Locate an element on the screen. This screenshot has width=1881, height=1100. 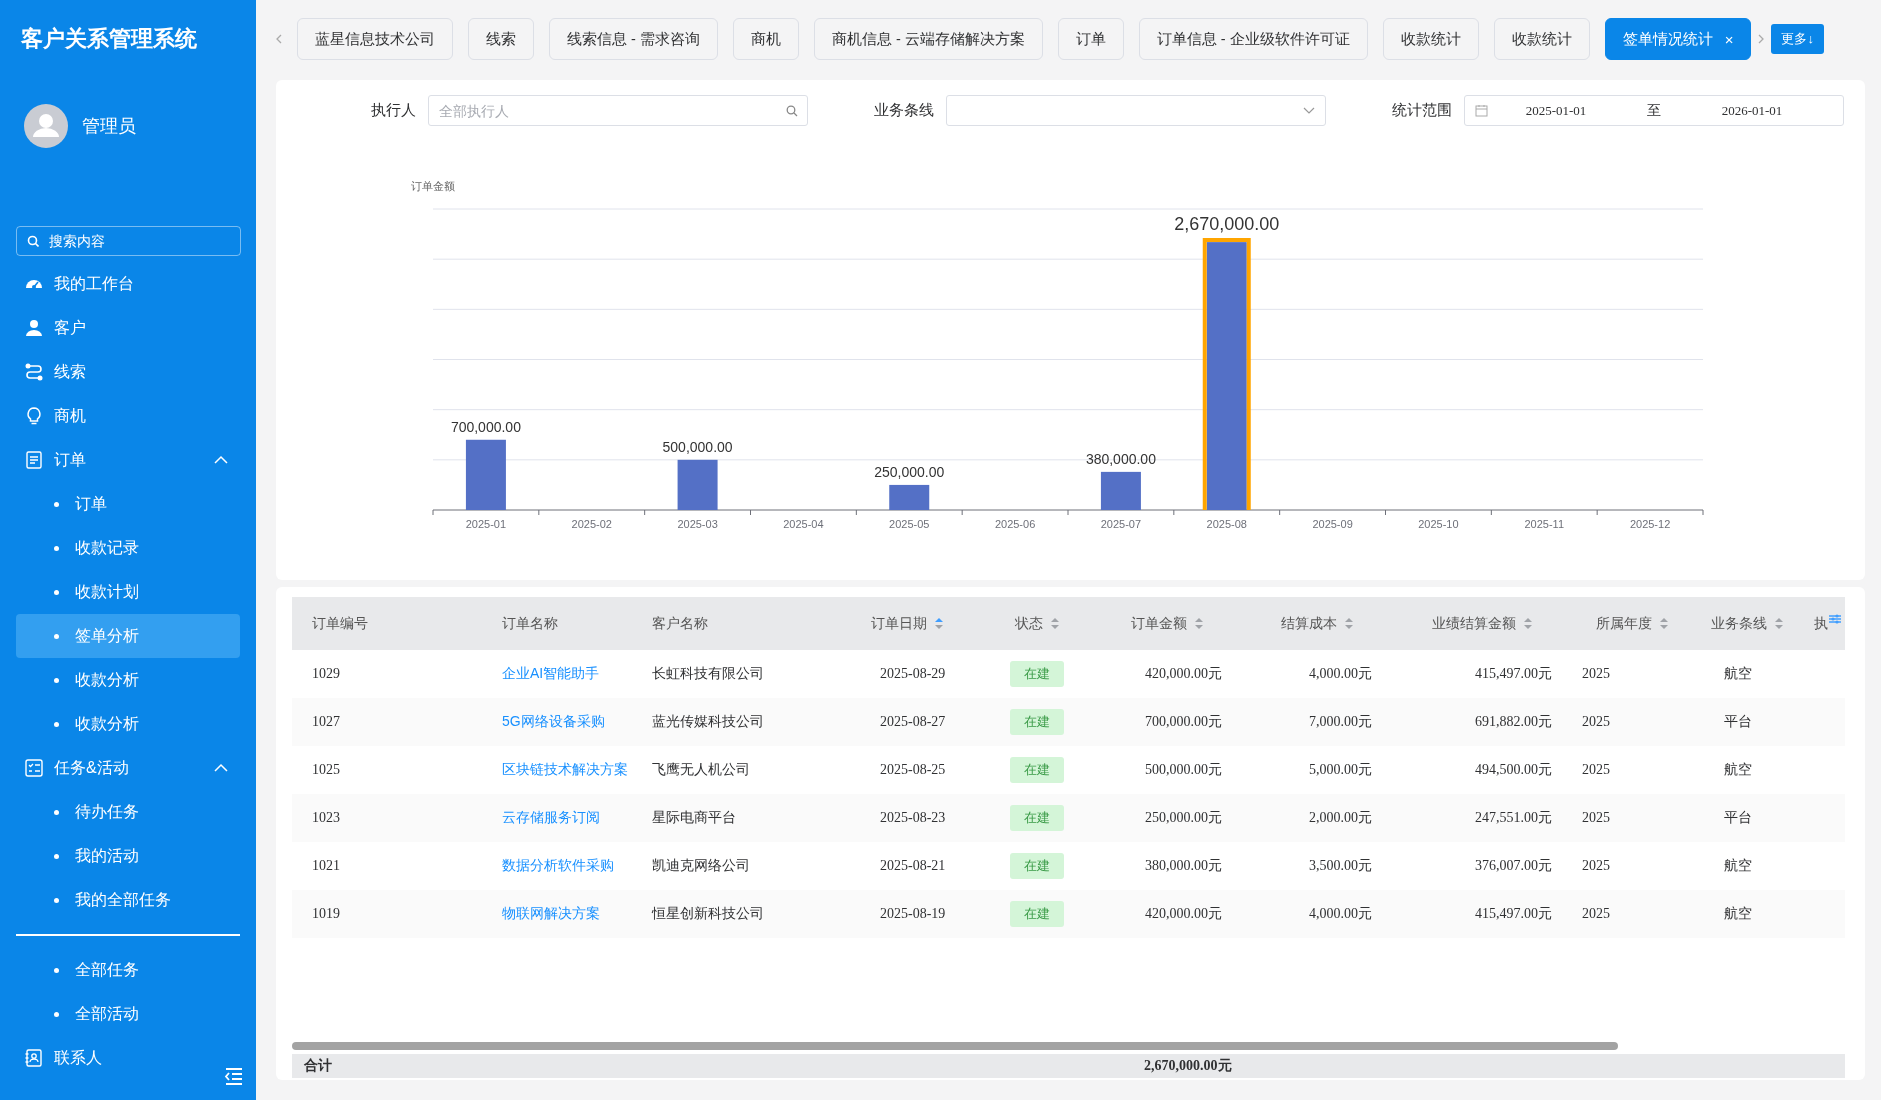
axis-title: 订单金额 is located at coordinates (433, 186).